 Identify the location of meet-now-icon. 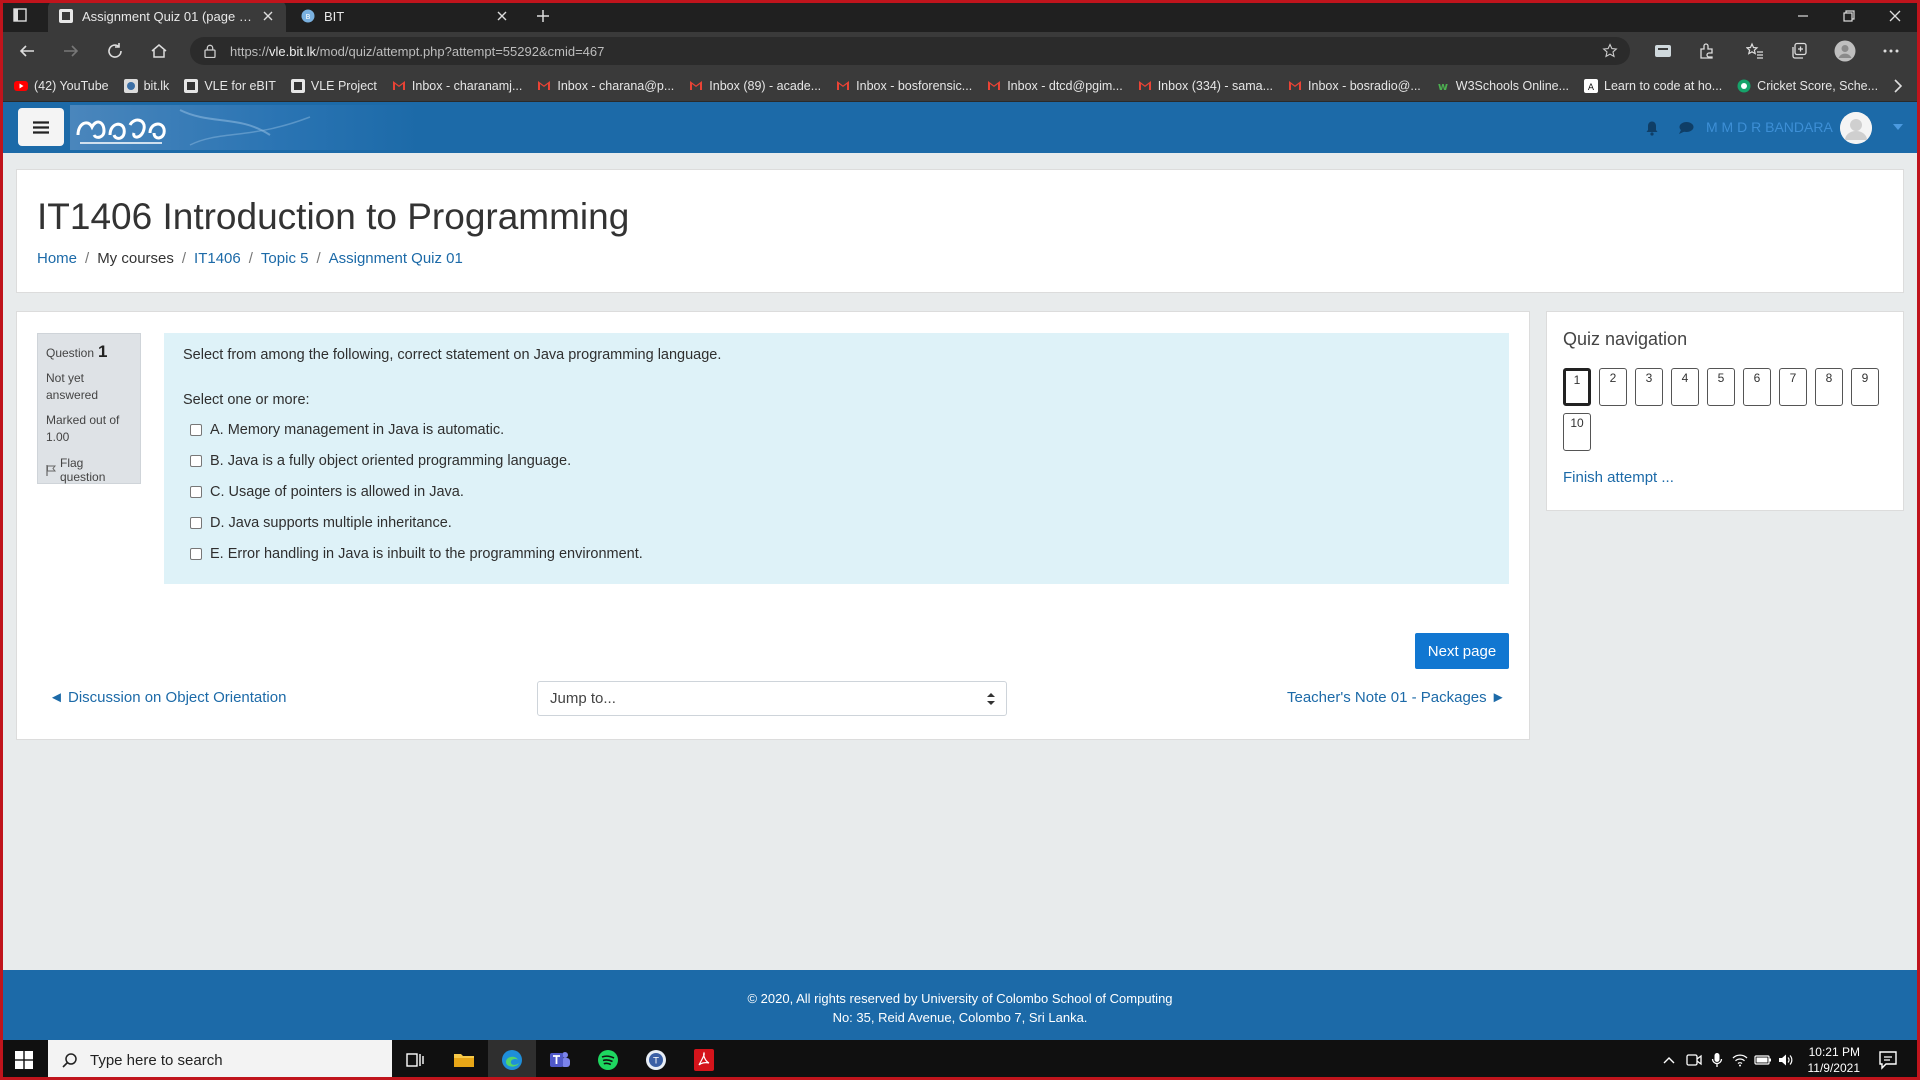
(1694, 1060).